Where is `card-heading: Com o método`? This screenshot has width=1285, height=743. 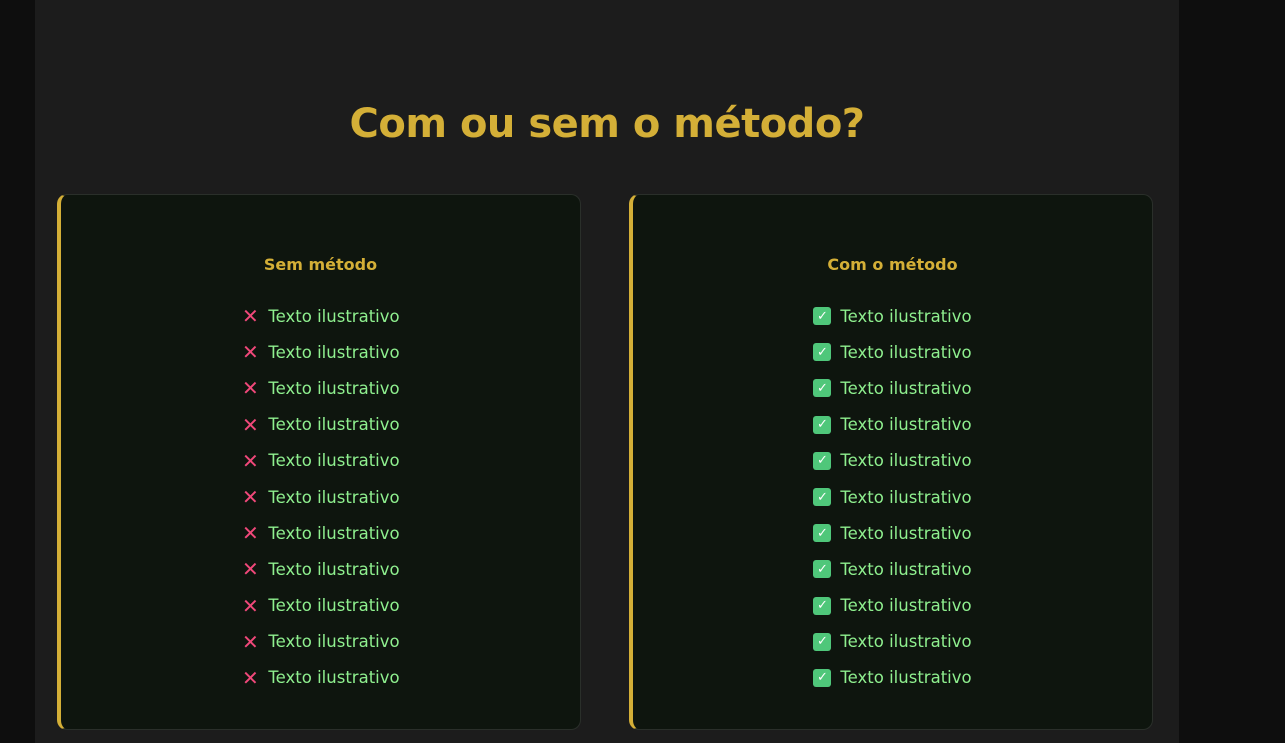
card-heading: Com o método is located at coordinates (892, 264).